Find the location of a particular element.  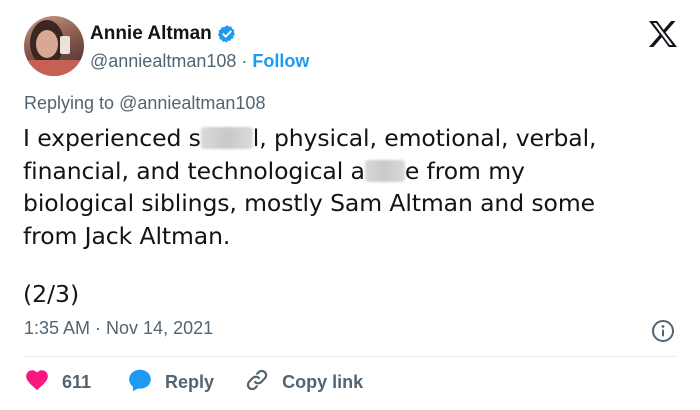

tweet-line-2: financial, and technological ae from my is located at coordinates (274, 170).